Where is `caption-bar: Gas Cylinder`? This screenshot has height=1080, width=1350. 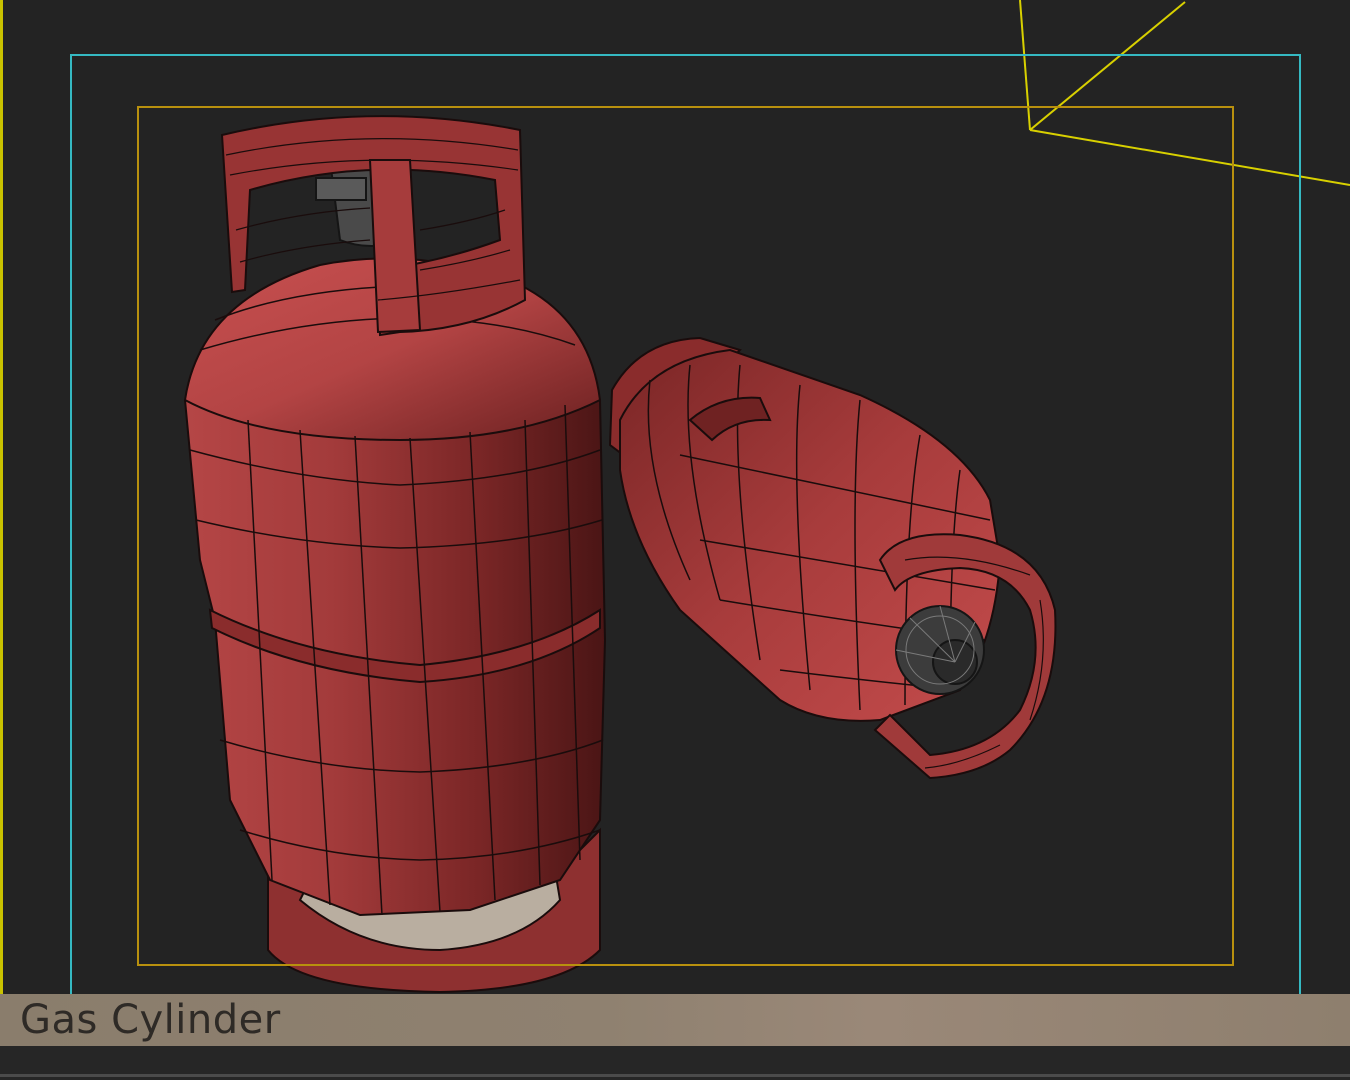 caption-bar: Gas Cylinder is located at coordinates (675, 1020).